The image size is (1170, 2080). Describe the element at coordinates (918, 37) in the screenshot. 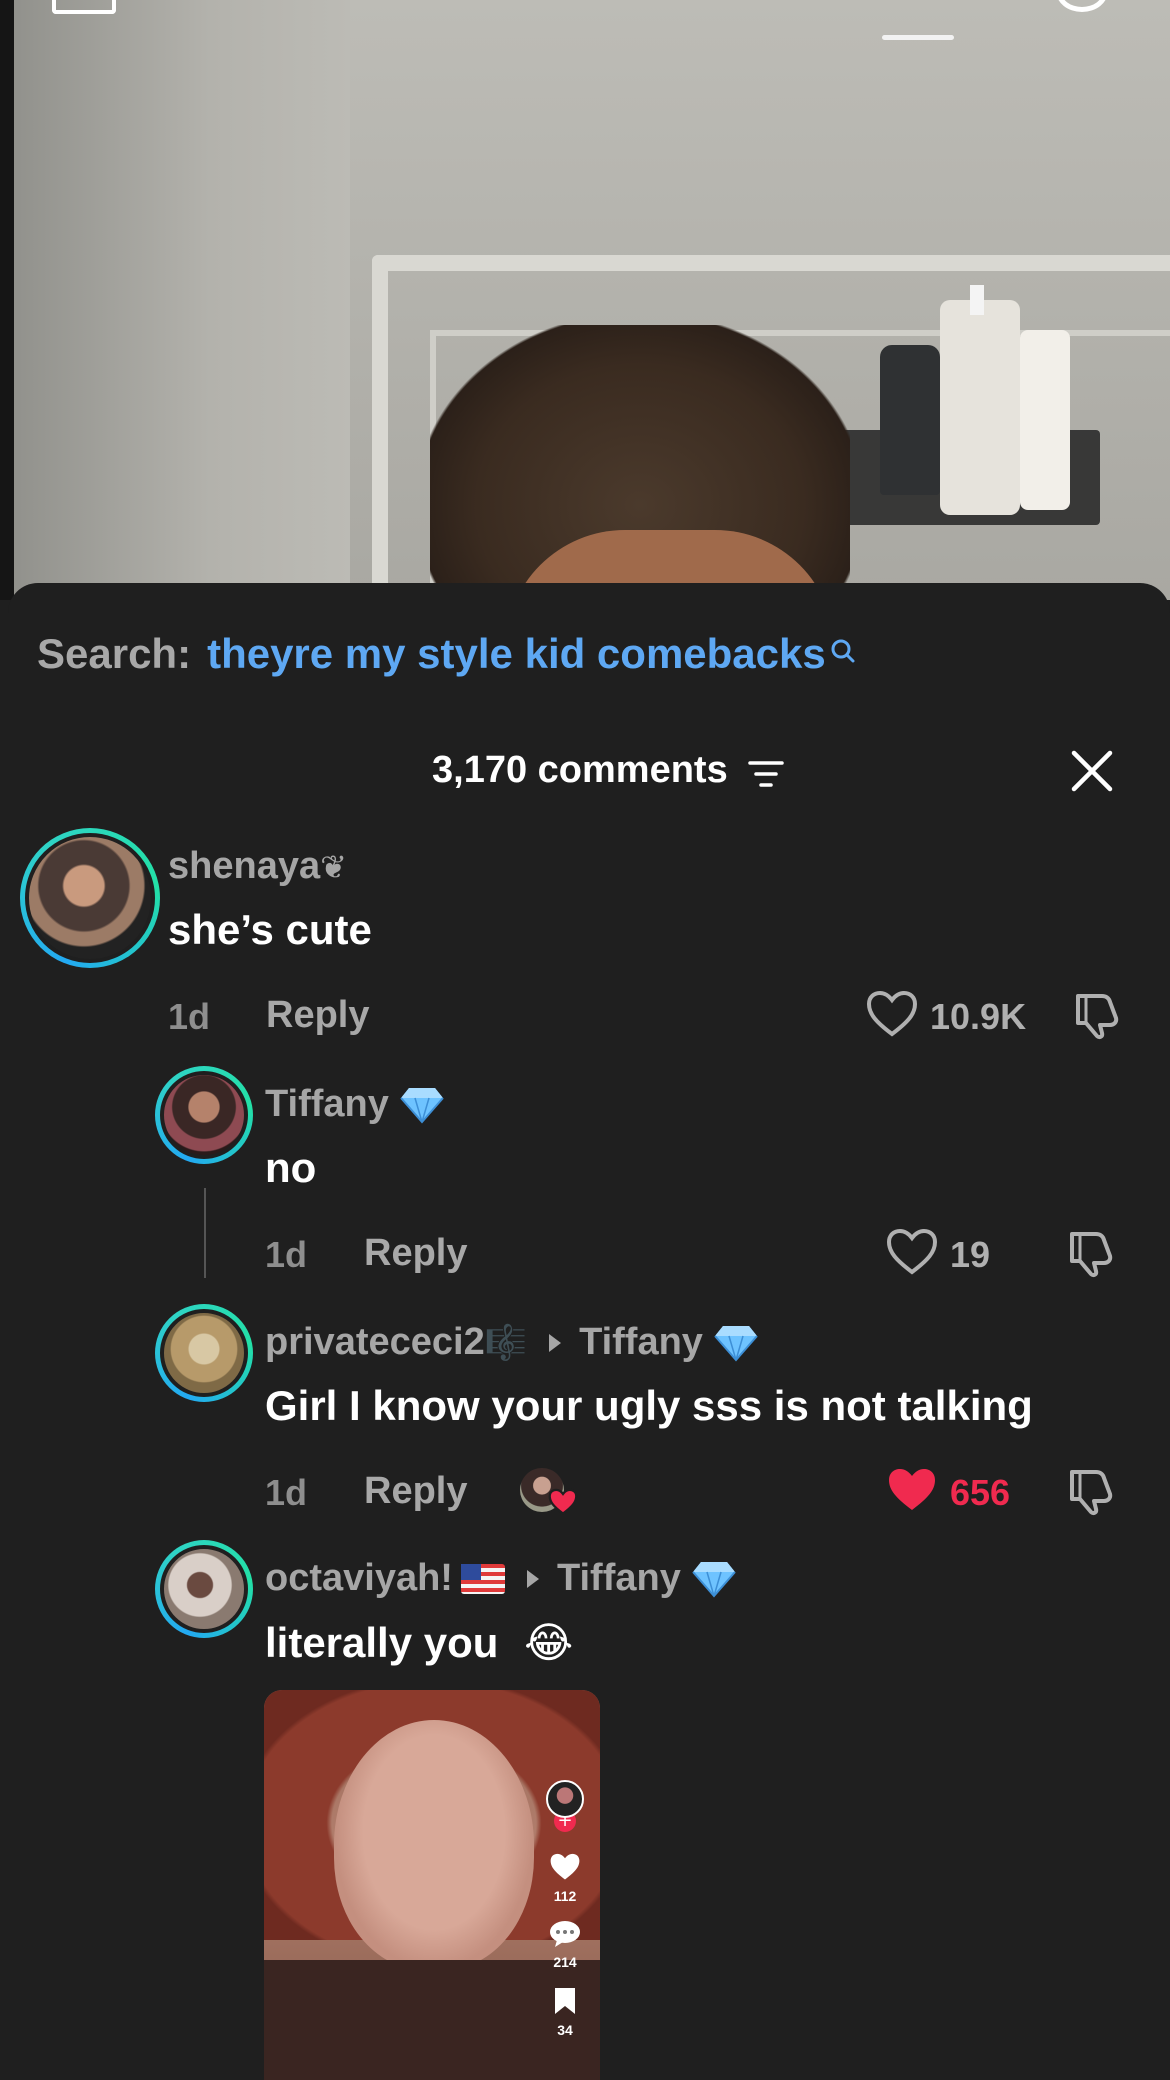

I see `active-tab-indicator` at that location.